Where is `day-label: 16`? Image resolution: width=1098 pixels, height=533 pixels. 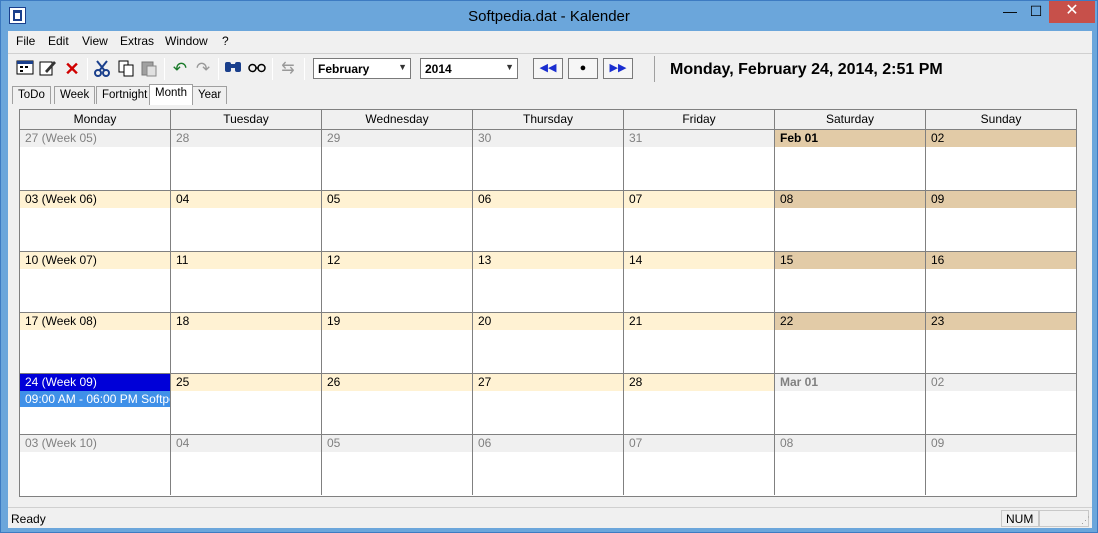
day-label: 16 is located at coordinates (1001, 260).